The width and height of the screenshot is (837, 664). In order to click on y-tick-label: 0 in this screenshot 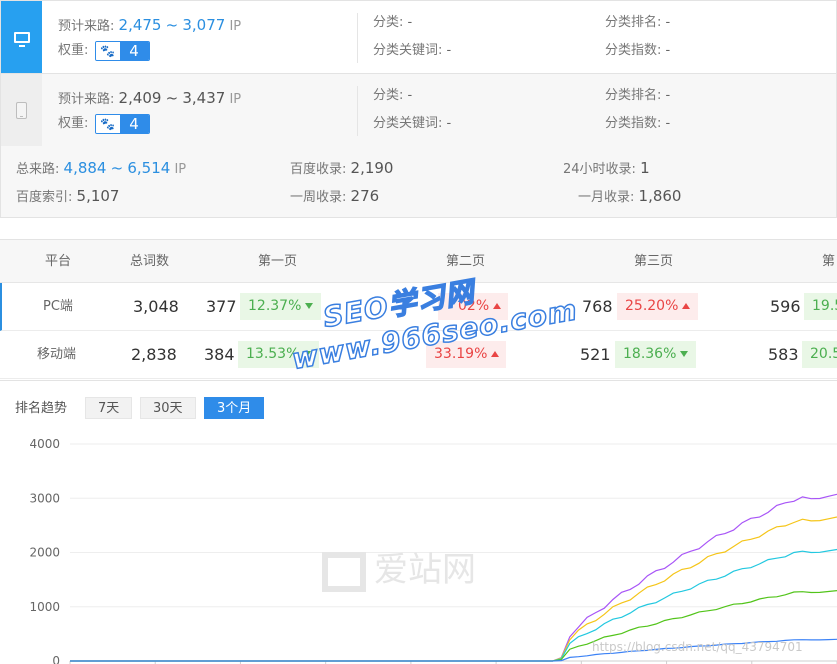, I will do `click(56, 659)`.